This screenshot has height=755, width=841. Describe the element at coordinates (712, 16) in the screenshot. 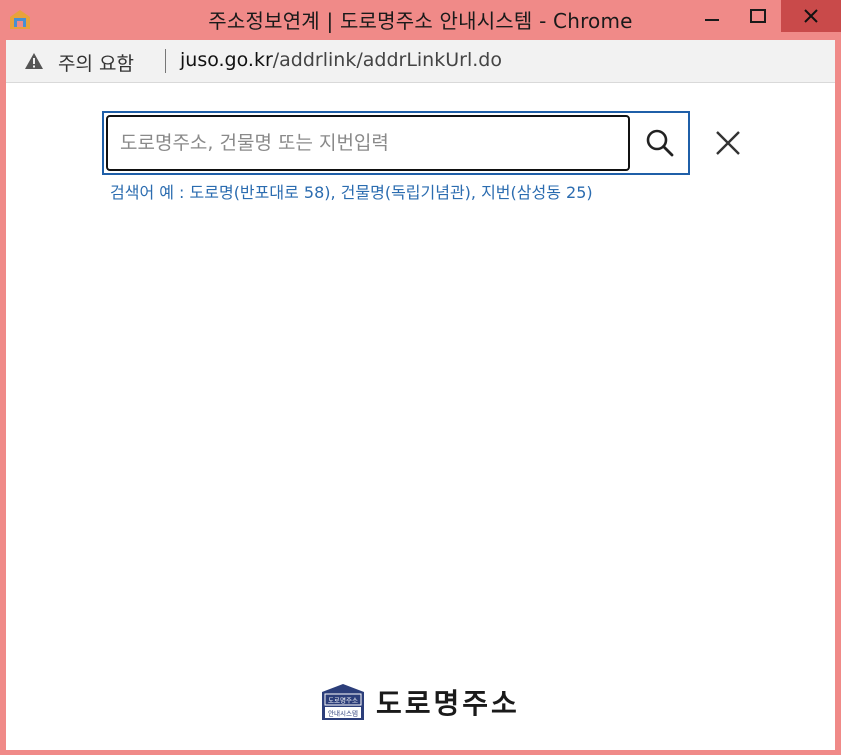

I see `minimize-button` at that location.